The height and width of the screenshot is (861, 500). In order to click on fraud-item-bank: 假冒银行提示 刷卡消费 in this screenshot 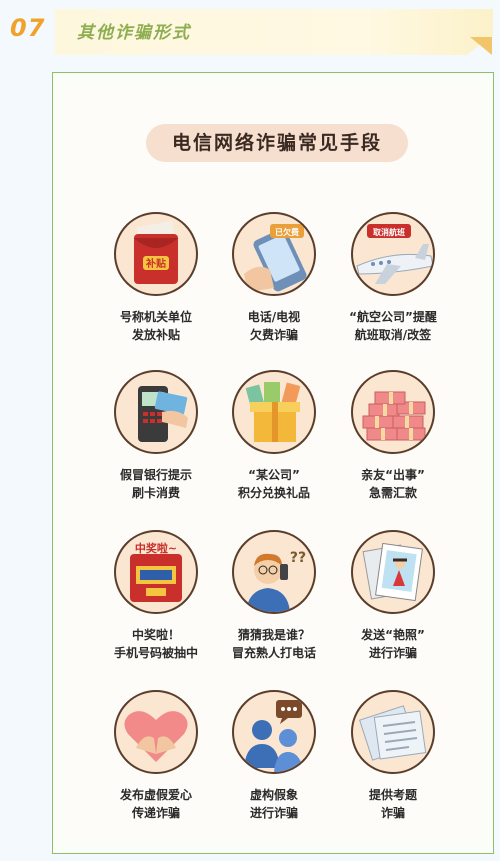, I will do `click(156, 436)`.